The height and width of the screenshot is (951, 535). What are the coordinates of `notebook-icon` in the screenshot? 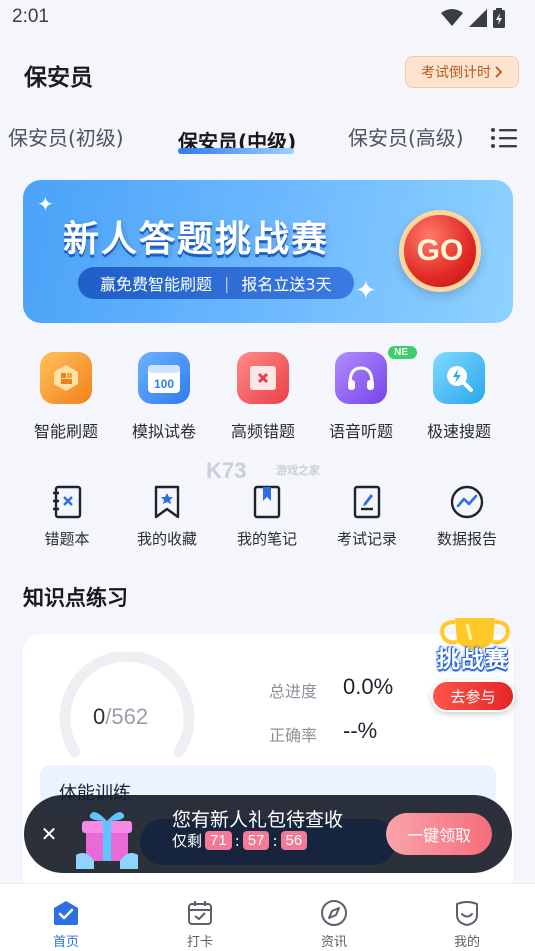 It's located at (267, 502).